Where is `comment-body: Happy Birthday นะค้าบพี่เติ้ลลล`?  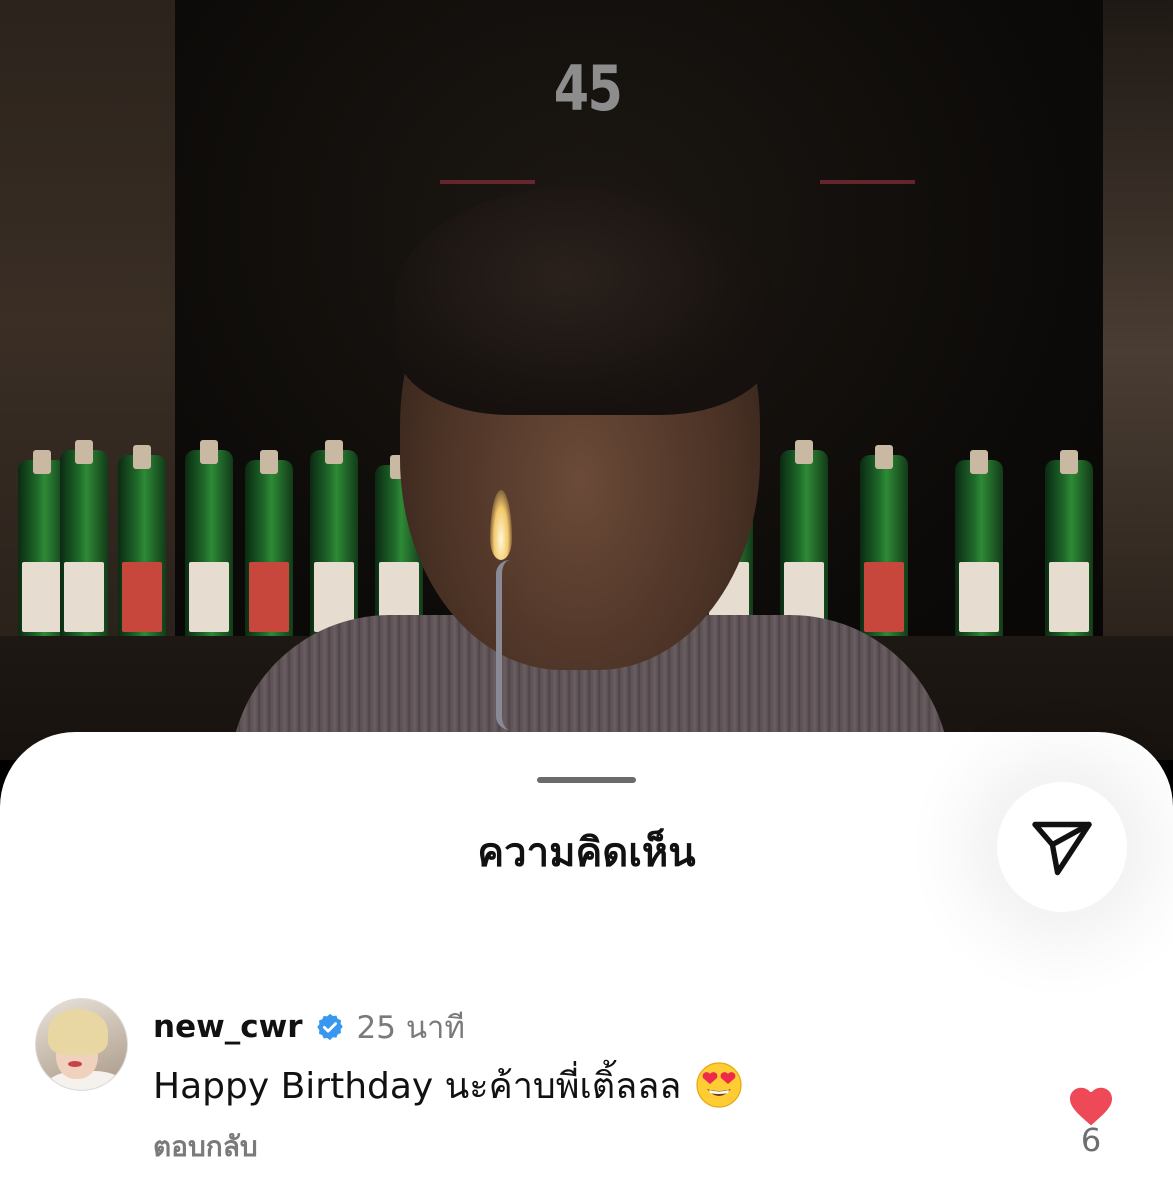
comment-body: Happy Birthday นะค้าบพี่เติ้ลลล is located at coordinates (448, 1085).